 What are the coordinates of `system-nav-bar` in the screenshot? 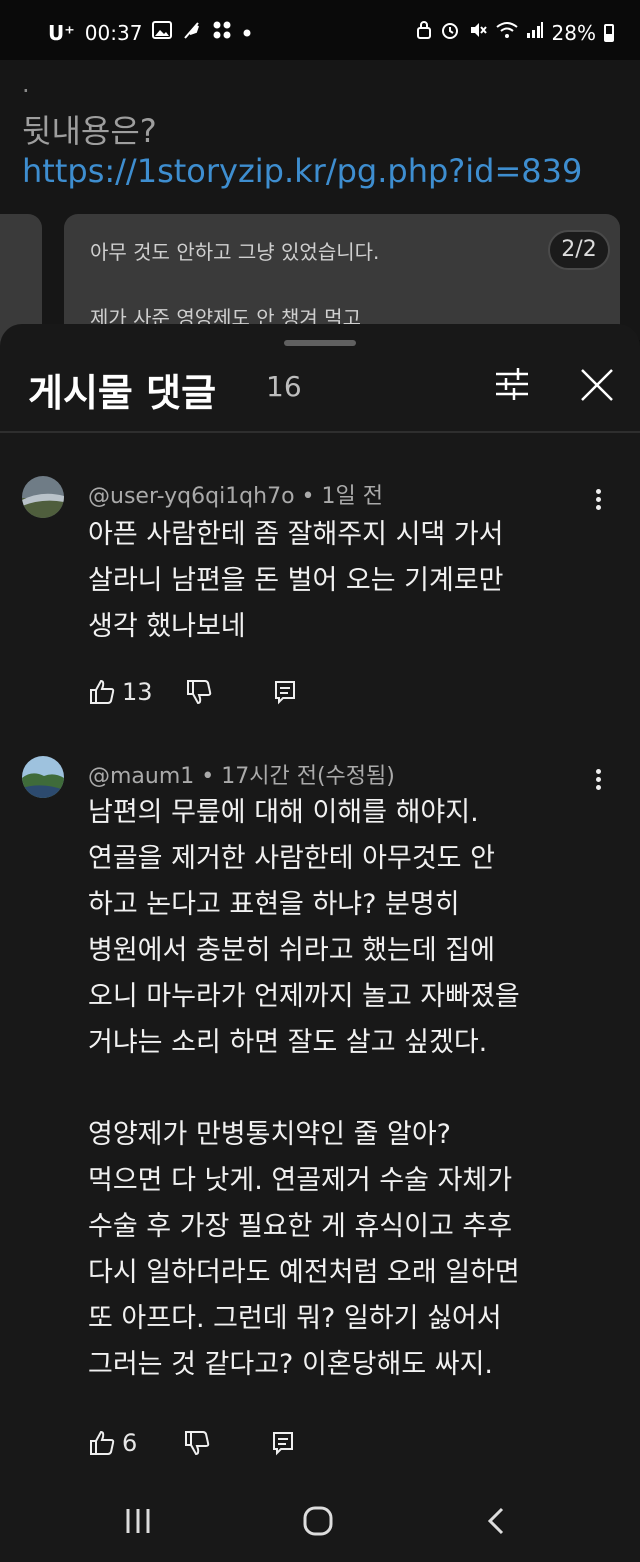 It's located at (320, 1521).